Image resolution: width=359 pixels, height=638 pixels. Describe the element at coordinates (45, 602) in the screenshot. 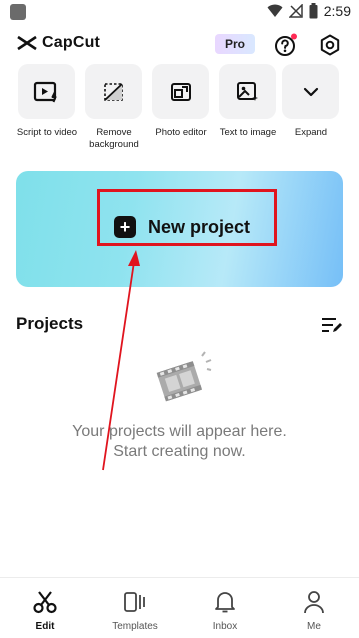

I see `scissors-icon` at that location.